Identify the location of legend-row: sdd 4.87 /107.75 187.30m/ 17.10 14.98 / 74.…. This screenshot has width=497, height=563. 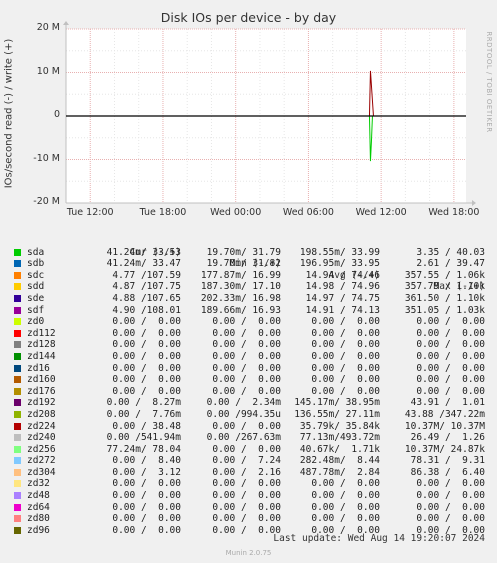
(248, 287).